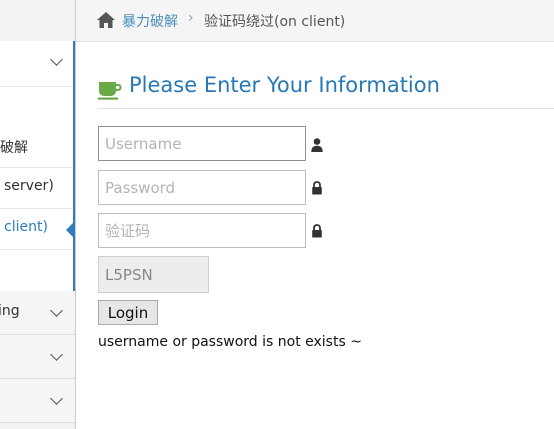 Image resolution: width=554 pixels, height=429 pixels. What do you see at coordinates (128, 312) in the screenshot?
I see `login-button: Login` at bounding box center [128, 312].